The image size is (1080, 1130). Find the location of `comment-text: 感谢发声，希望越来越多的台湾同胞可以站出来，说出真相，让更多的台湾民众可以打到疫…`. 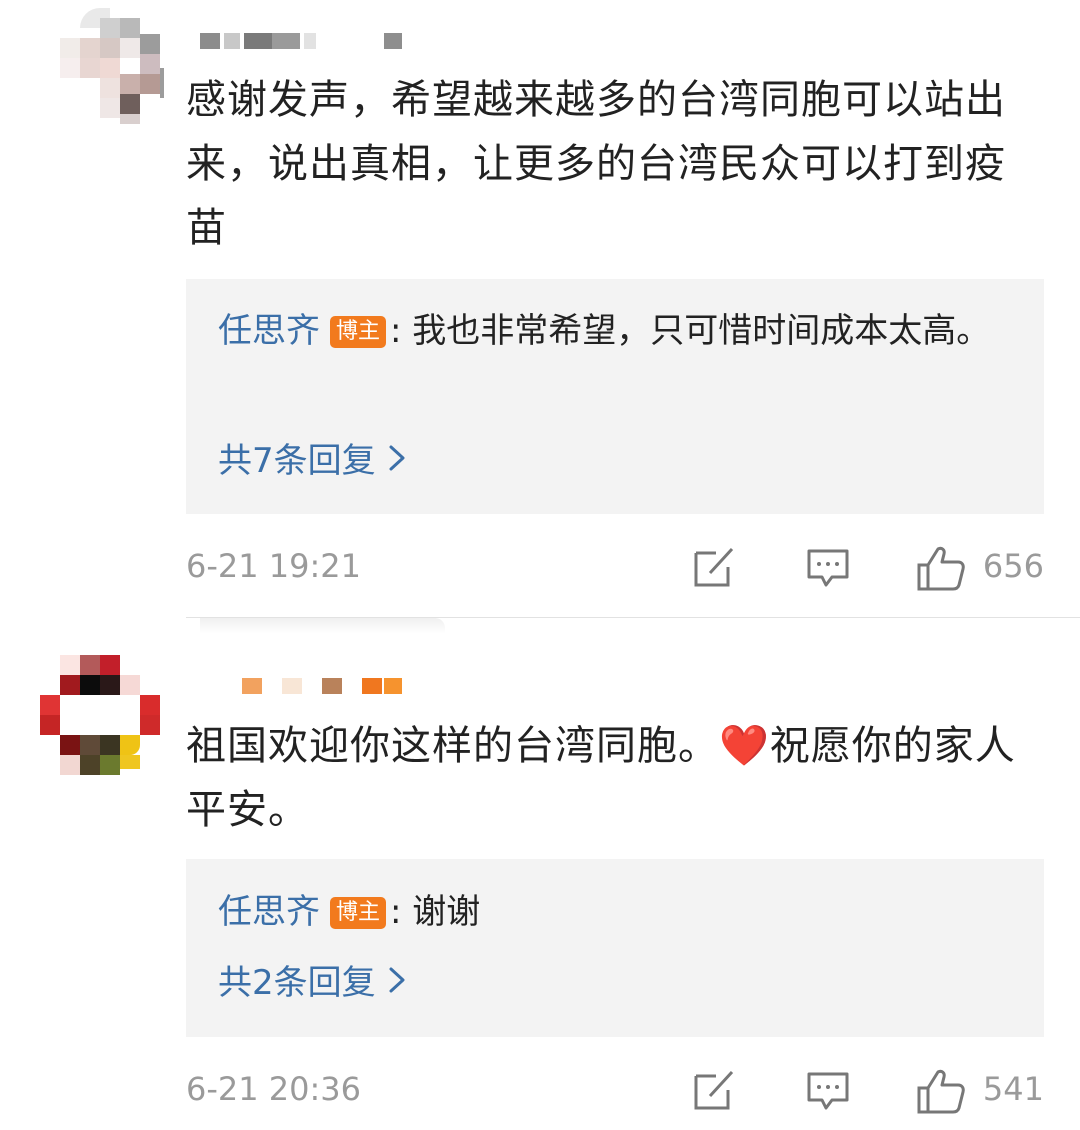

comment-text: 感谢发声，希望越来越多的台湾同胞可以站出来，说出真相，让更多的台湾民众可以打到疫… is located at coordinates (596, 164).